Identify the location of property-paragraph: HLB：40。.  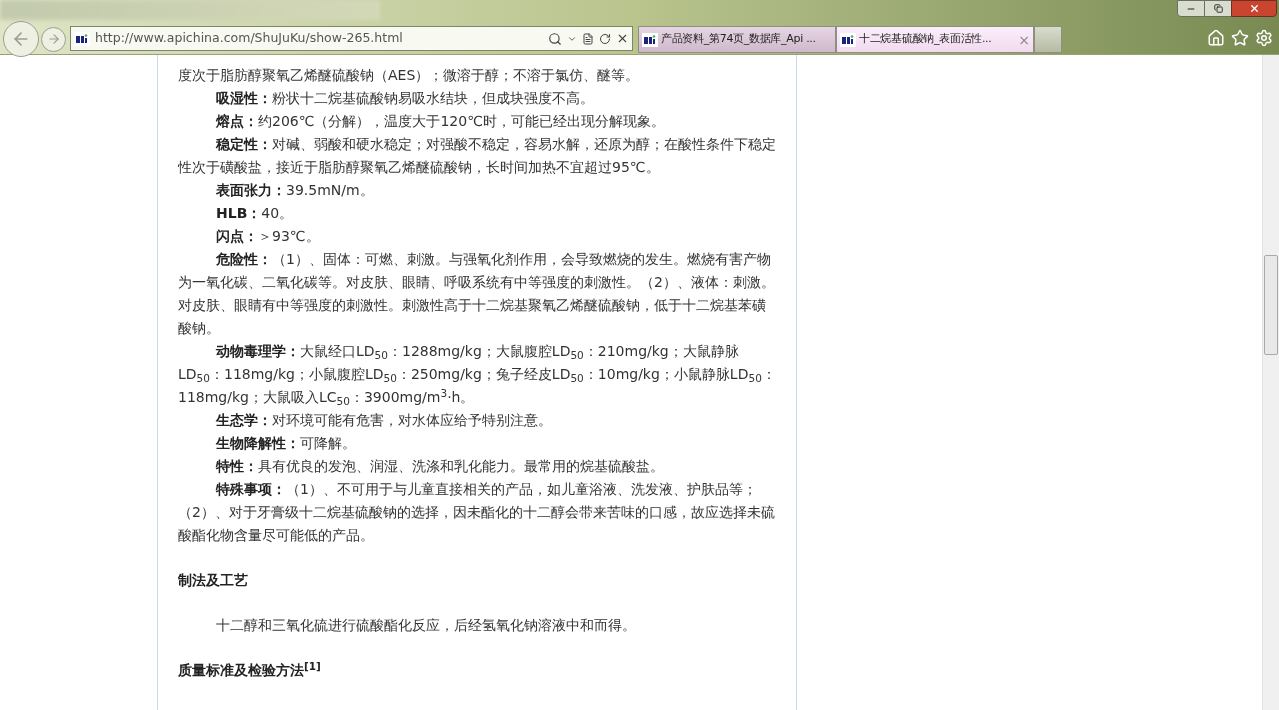
(255, 213).